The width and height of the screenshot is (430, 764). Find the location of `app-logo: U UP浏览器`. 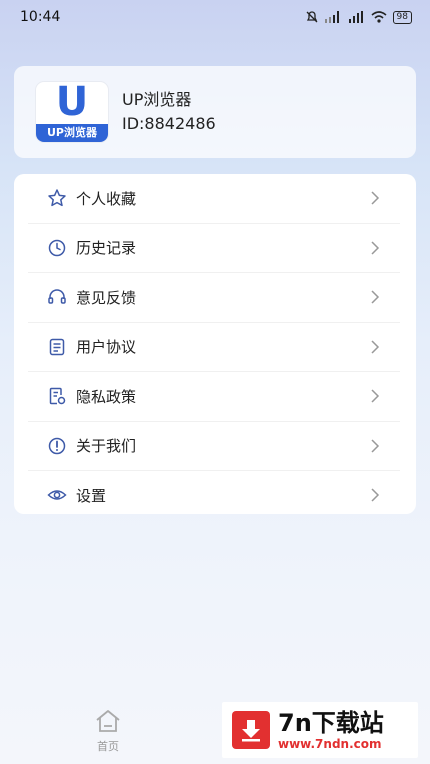

app-logo: U UP浏览器 is located at coordinates (72, 112).